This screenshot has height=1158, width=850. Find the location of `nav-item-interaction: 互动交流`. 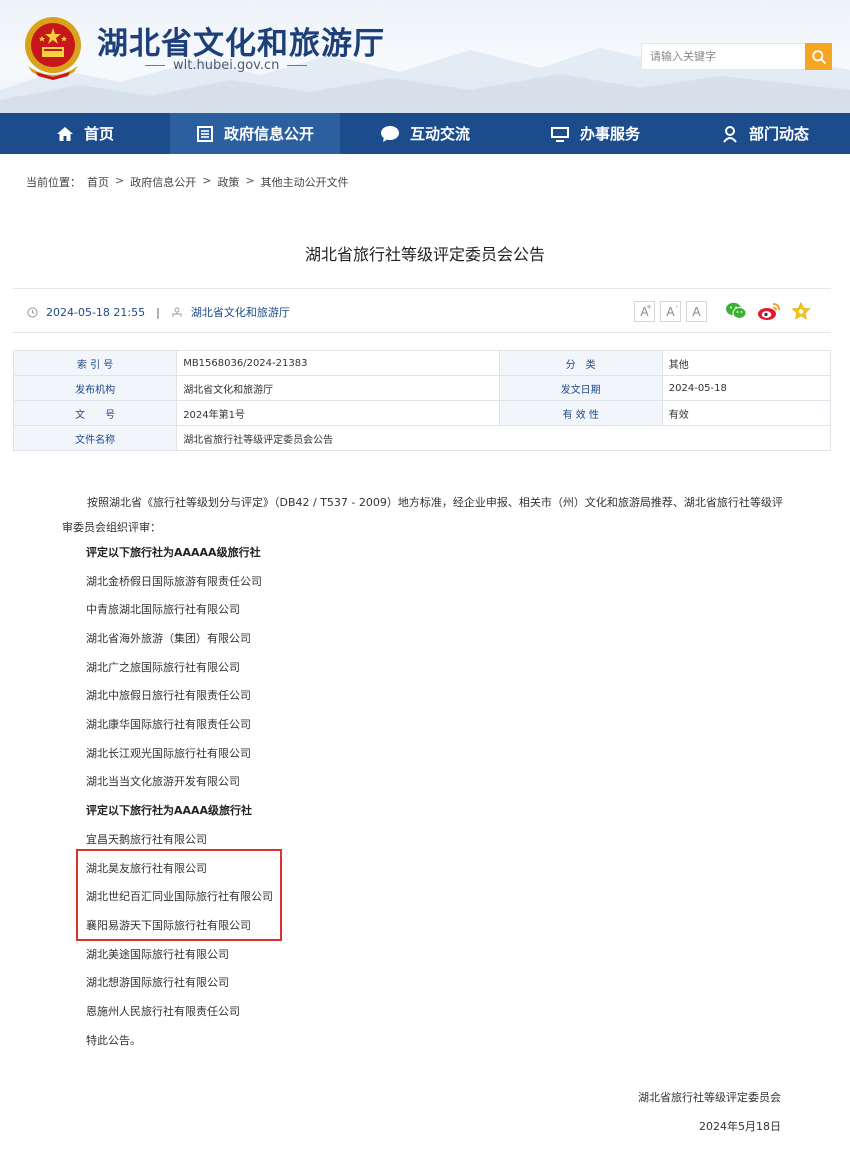

nav-item-interaction: 互动交流 is located at coordinates (425, 133).